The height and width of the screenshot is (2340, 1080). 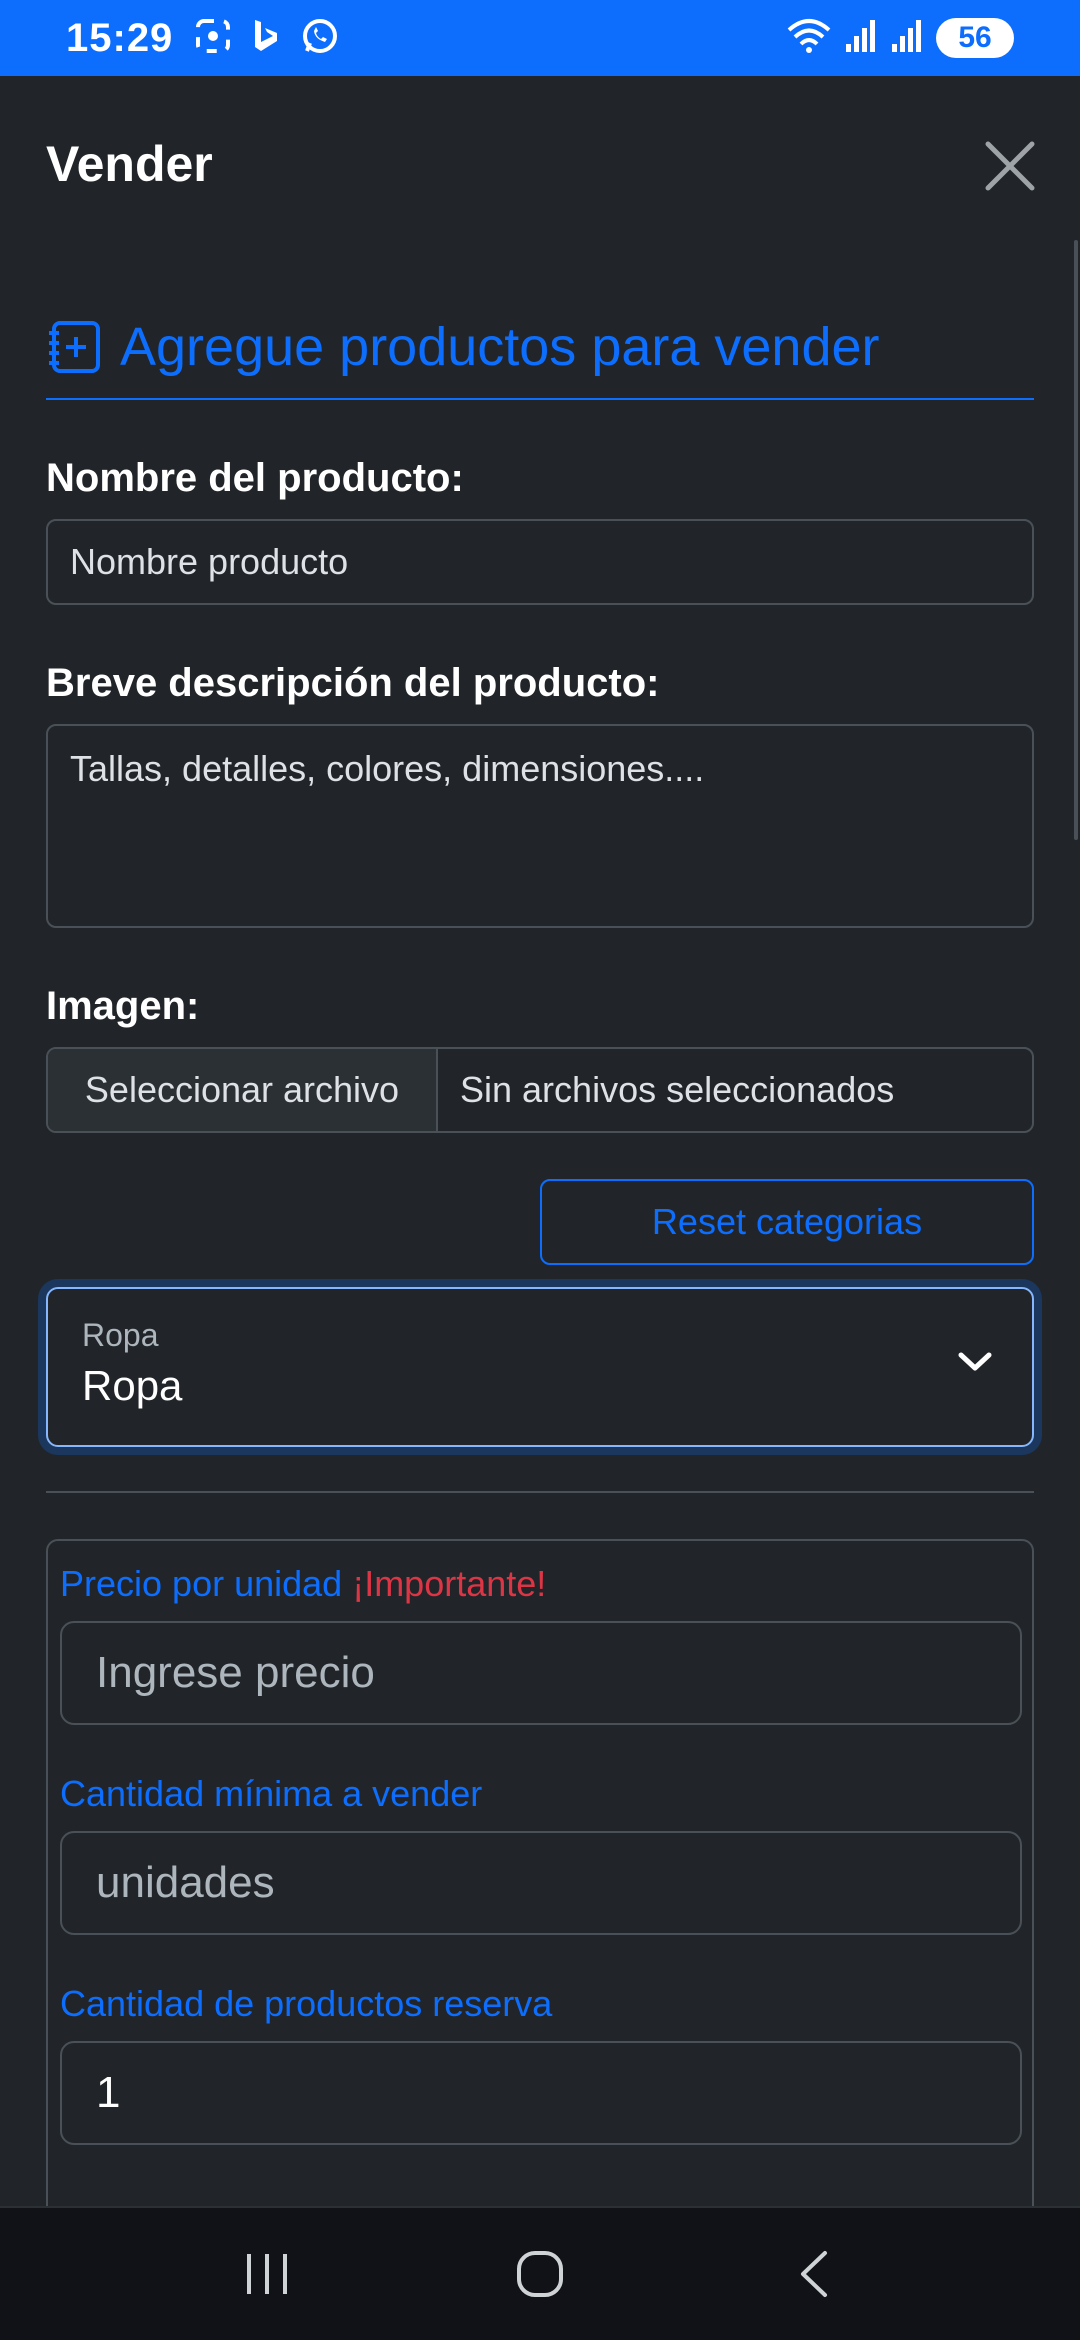 I want to click on image-label: Imagen:, so click(x=123, y=1006).